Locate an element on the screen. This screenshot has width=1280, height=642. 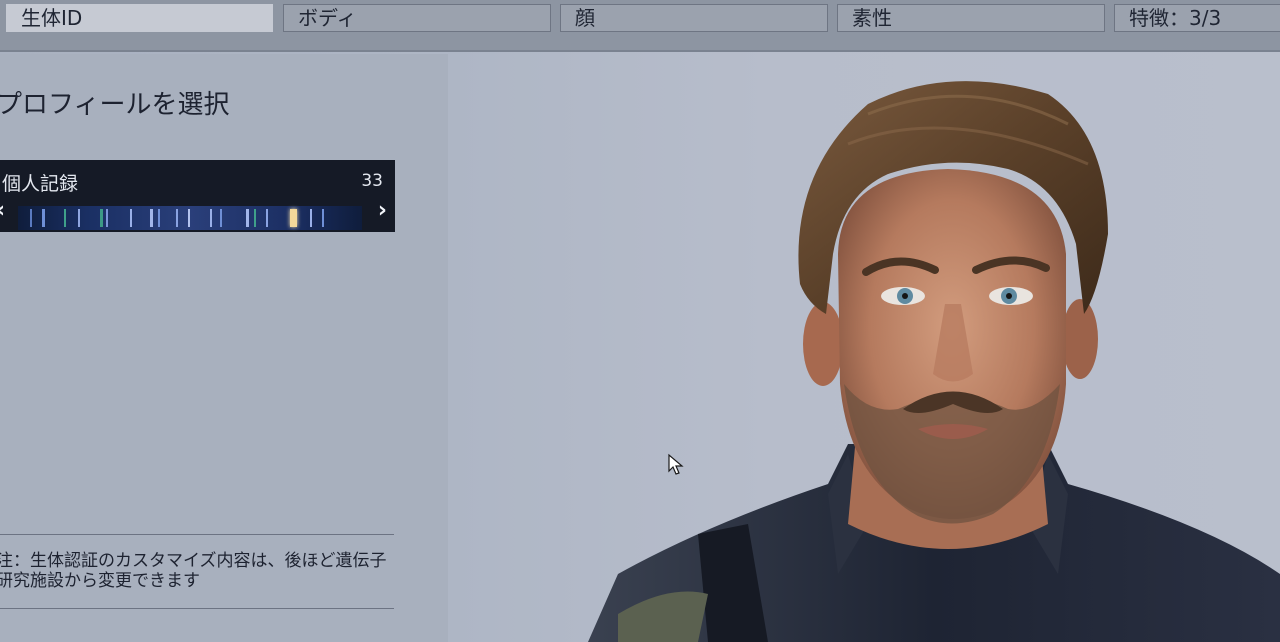
chevron-left-icon: ‹ is located at coordinates (2, 211).